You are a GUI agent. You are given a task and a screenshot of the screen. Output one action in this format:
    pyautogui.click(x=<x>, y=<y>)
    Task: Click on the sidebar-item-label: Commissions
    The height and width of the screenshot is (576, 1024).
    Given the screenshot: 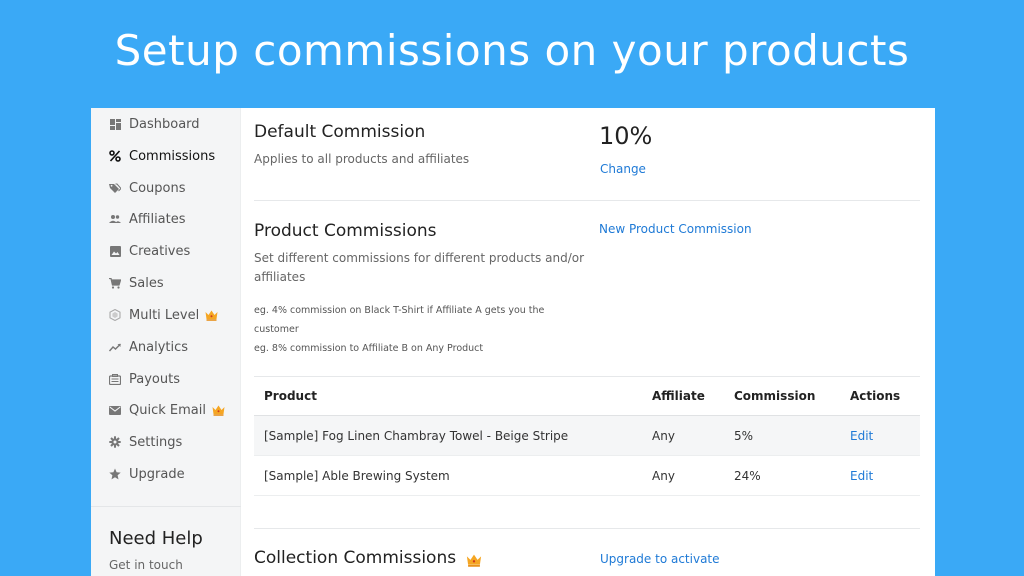 What is the action you would take?
    pyautogui.click(x=172, y=156)
    